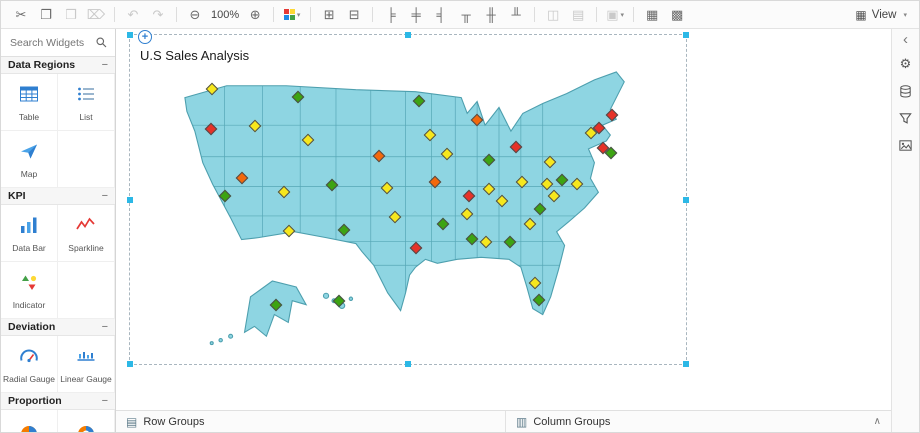 Image resolution: width=920 pixels, height=433 pixels. What do you see at coordinates (29, 226) in the screenshot?
I see `data-bar-icon` at bounding box center [29, 226].